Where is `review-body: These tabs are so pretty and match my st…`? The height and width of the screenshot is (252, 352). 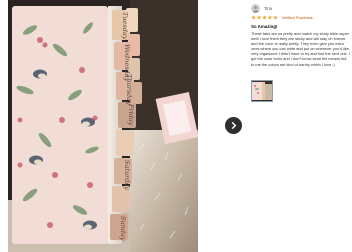 review-body: These tabs are so pretty and match my st… is located at coordinates (300, 49).